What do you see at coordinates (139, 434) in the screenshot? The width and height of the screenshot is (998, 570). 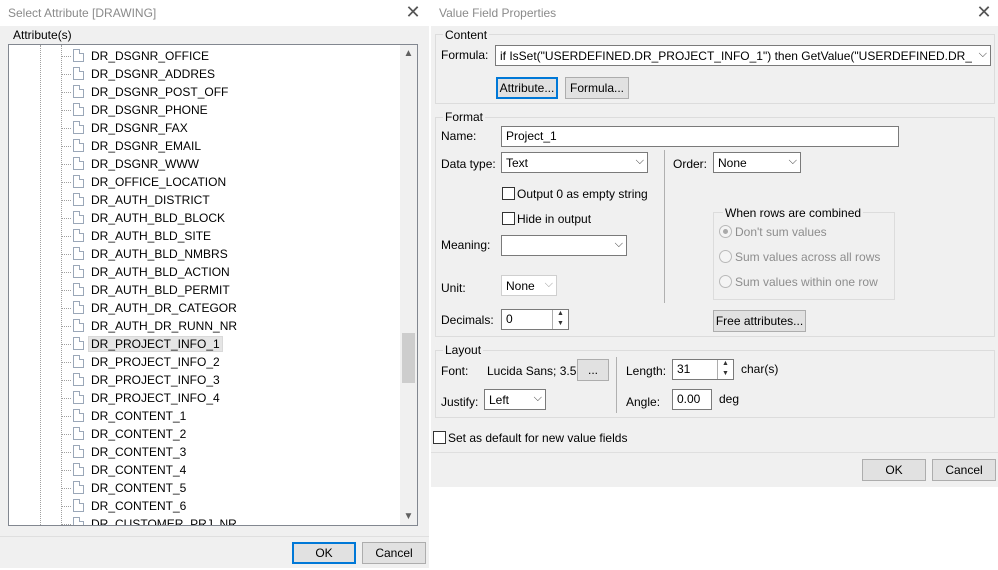 I see `tree-item-label: DR_CONTENT_2` at bounding box center [139, 434].